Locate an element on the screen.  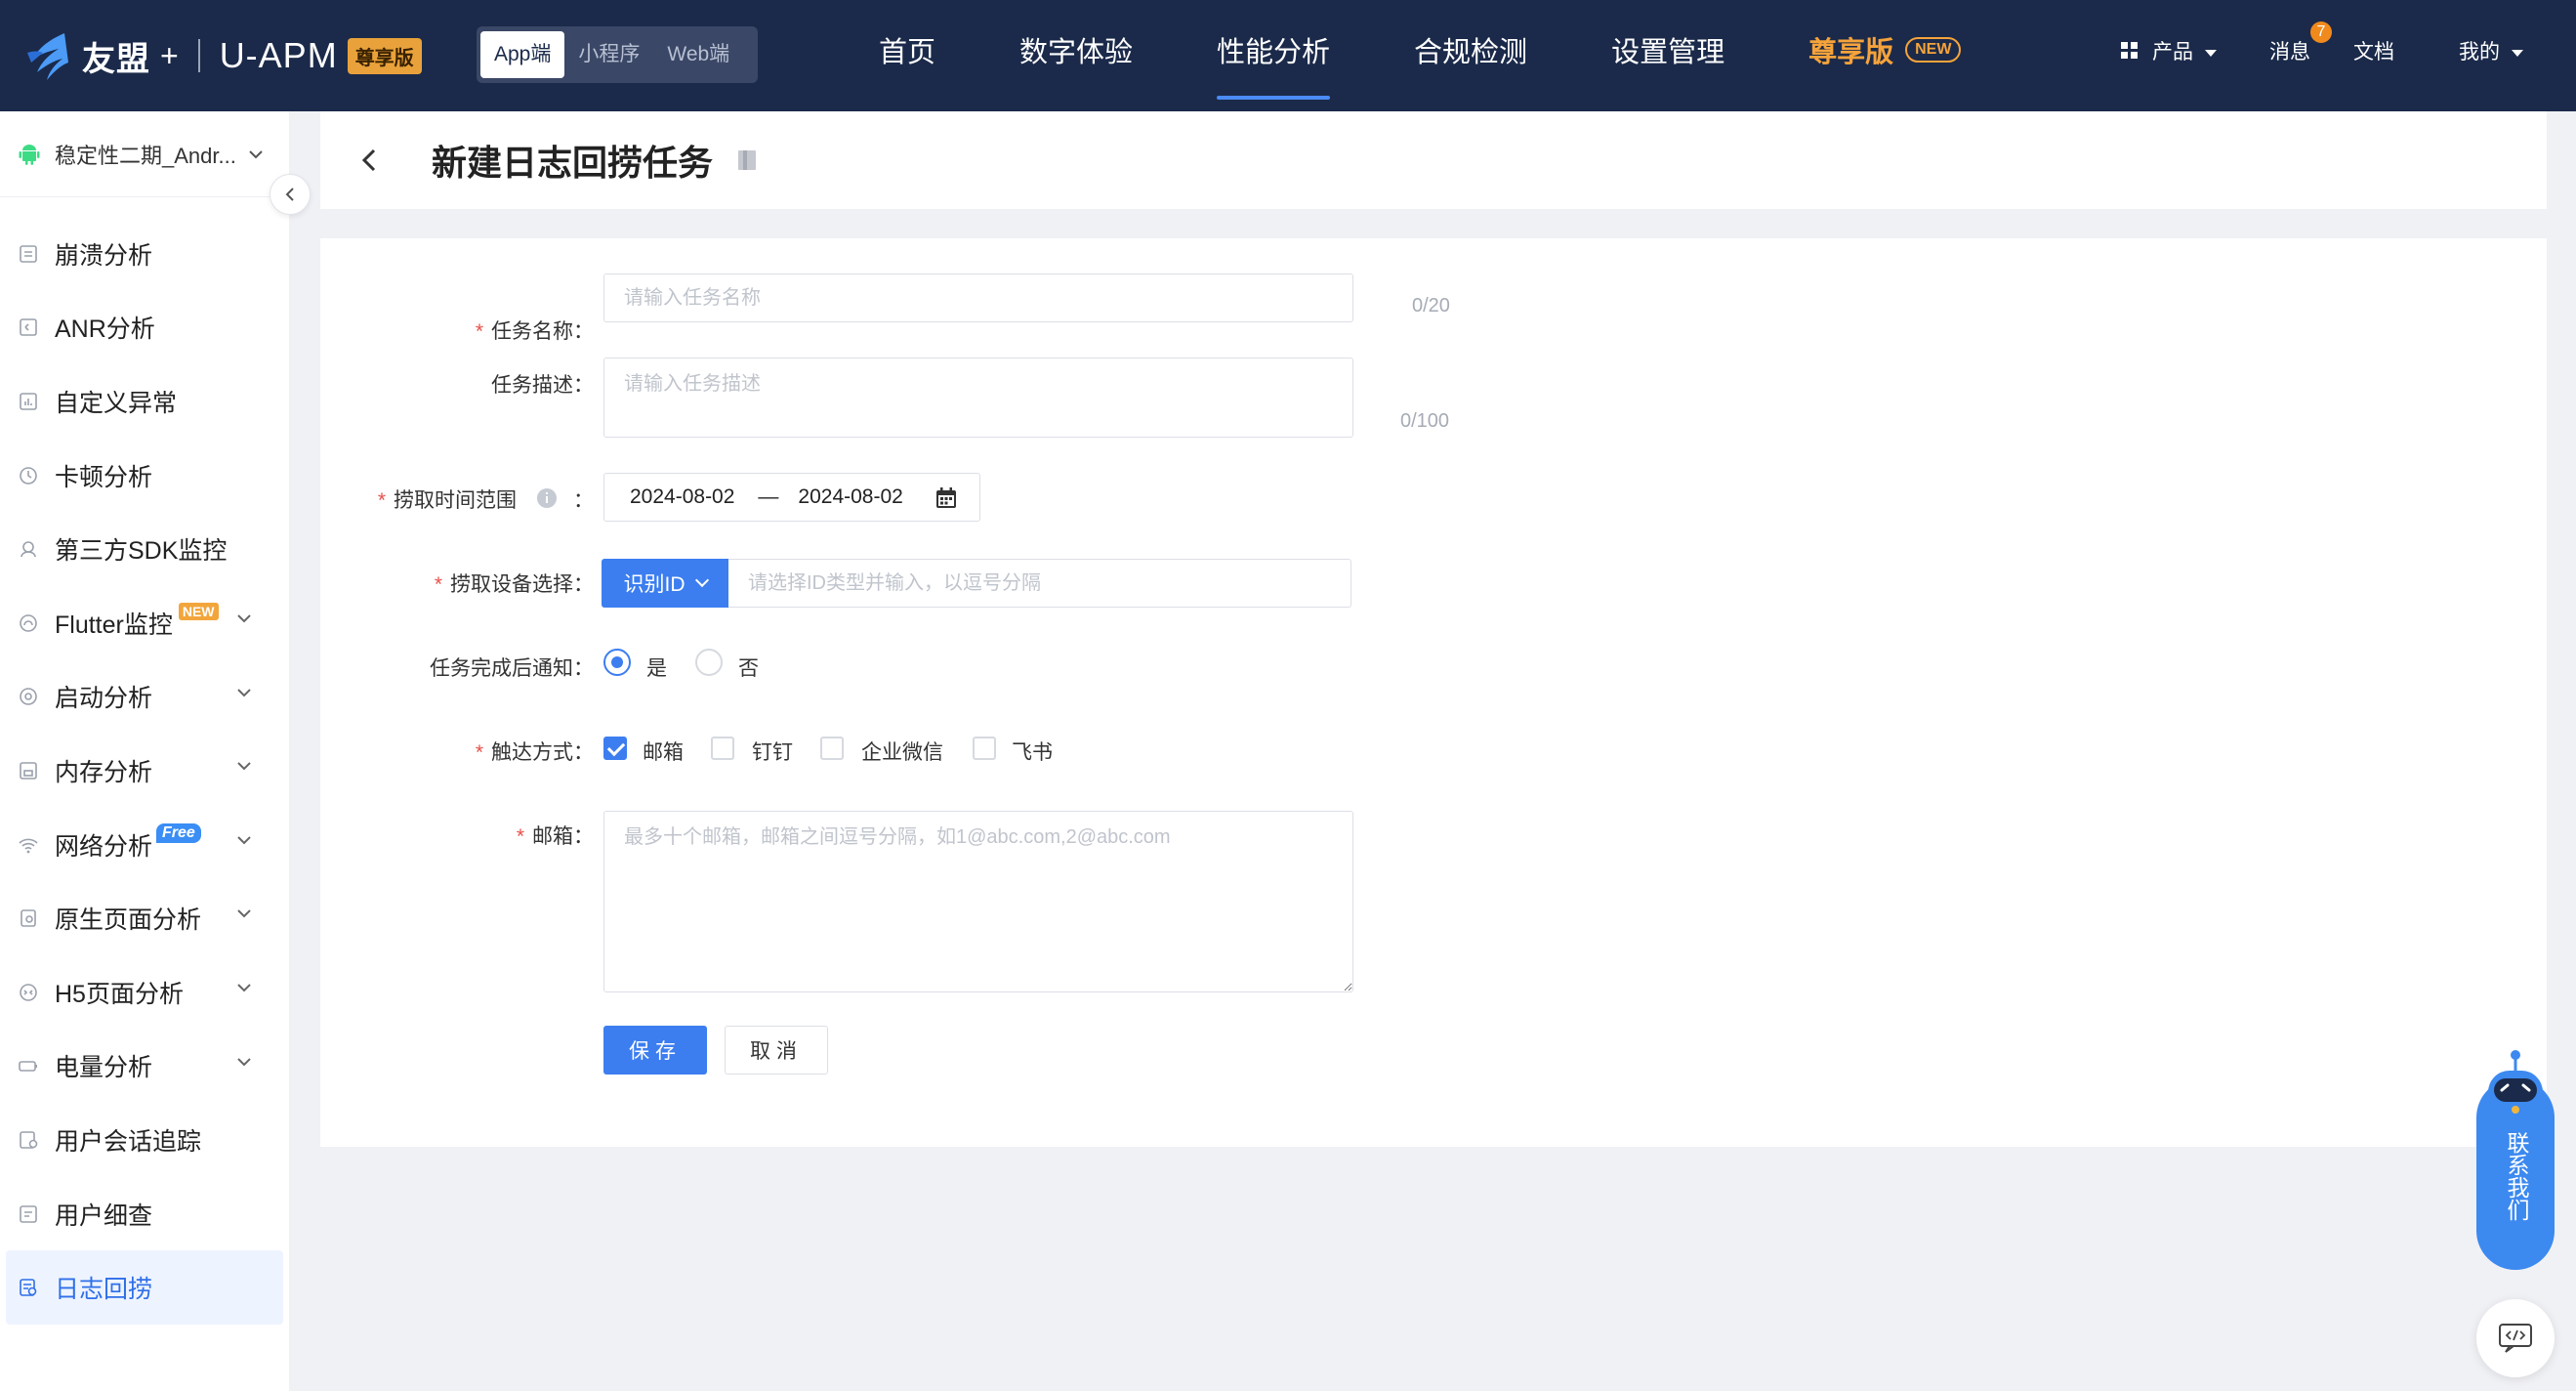
task-name-input is located at coordinates (978, 298).